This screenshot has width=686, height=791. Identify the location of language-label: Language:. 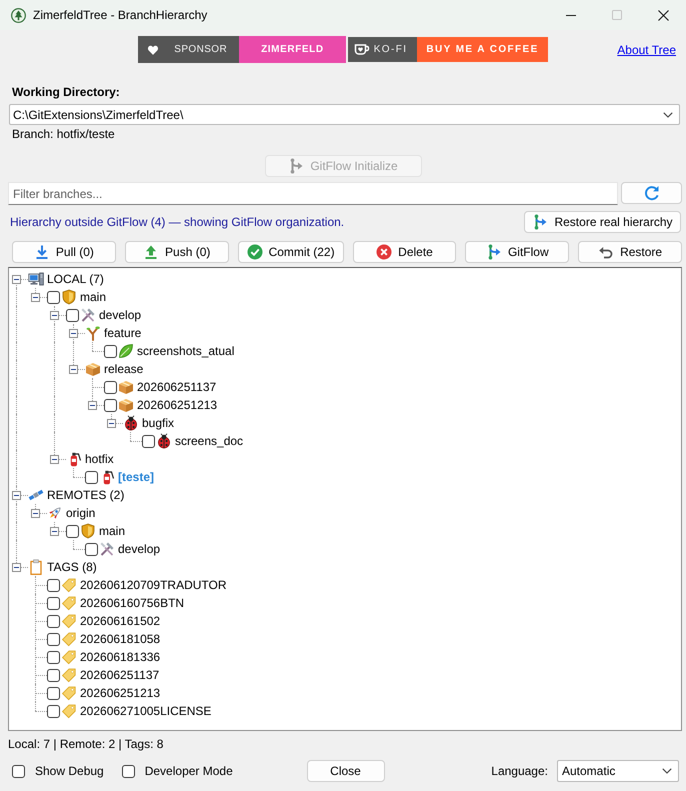
(519, 771).